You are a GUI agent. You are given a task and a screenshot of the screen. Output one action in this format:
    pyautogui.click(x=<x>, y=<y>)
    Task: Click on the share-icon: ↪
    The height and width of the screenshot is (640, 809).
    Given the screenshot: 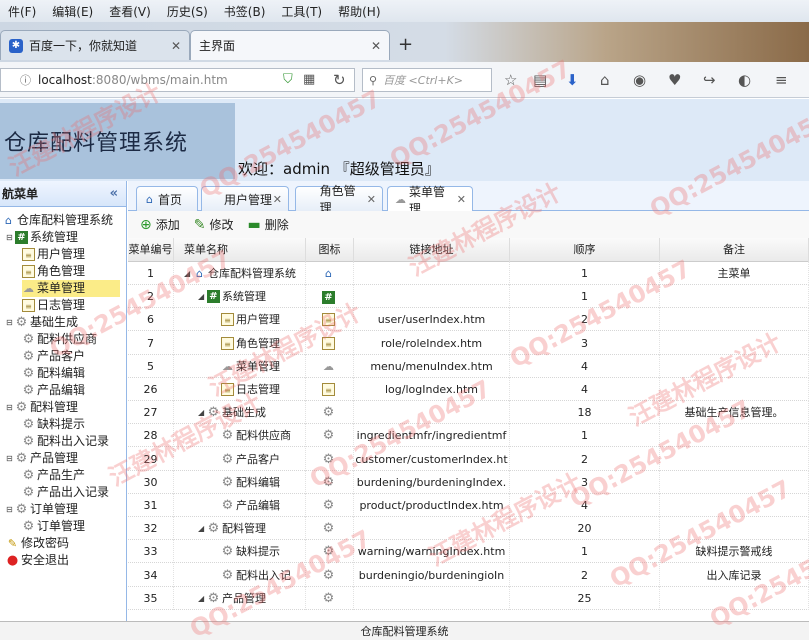 What is the action you would take?
    pyautogui.click(x=709, y=80)
    